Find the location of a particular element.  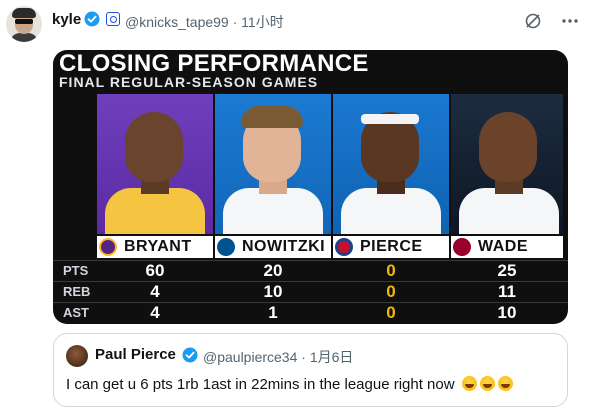

author-avatar is located at coordinates (24, 24).